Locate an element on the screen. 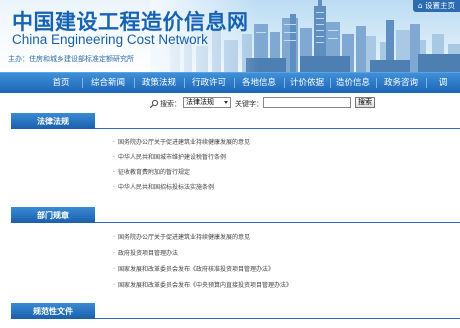 This screenshot has width=460, height=328. keyword-input is located at coordinates (307, 102).